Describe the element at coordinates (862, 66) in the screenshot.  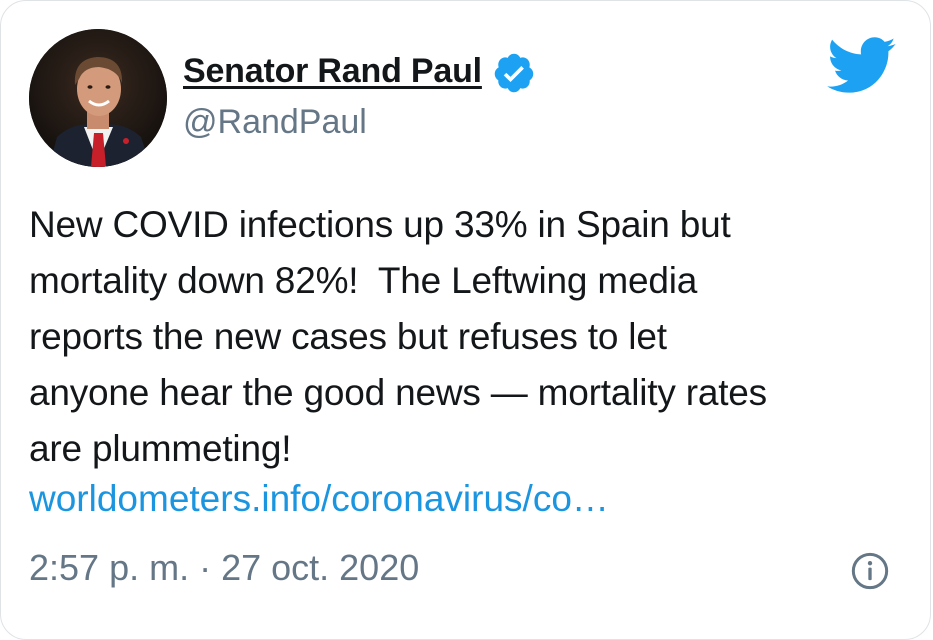
I see `twitter-bird-icon` at that location.